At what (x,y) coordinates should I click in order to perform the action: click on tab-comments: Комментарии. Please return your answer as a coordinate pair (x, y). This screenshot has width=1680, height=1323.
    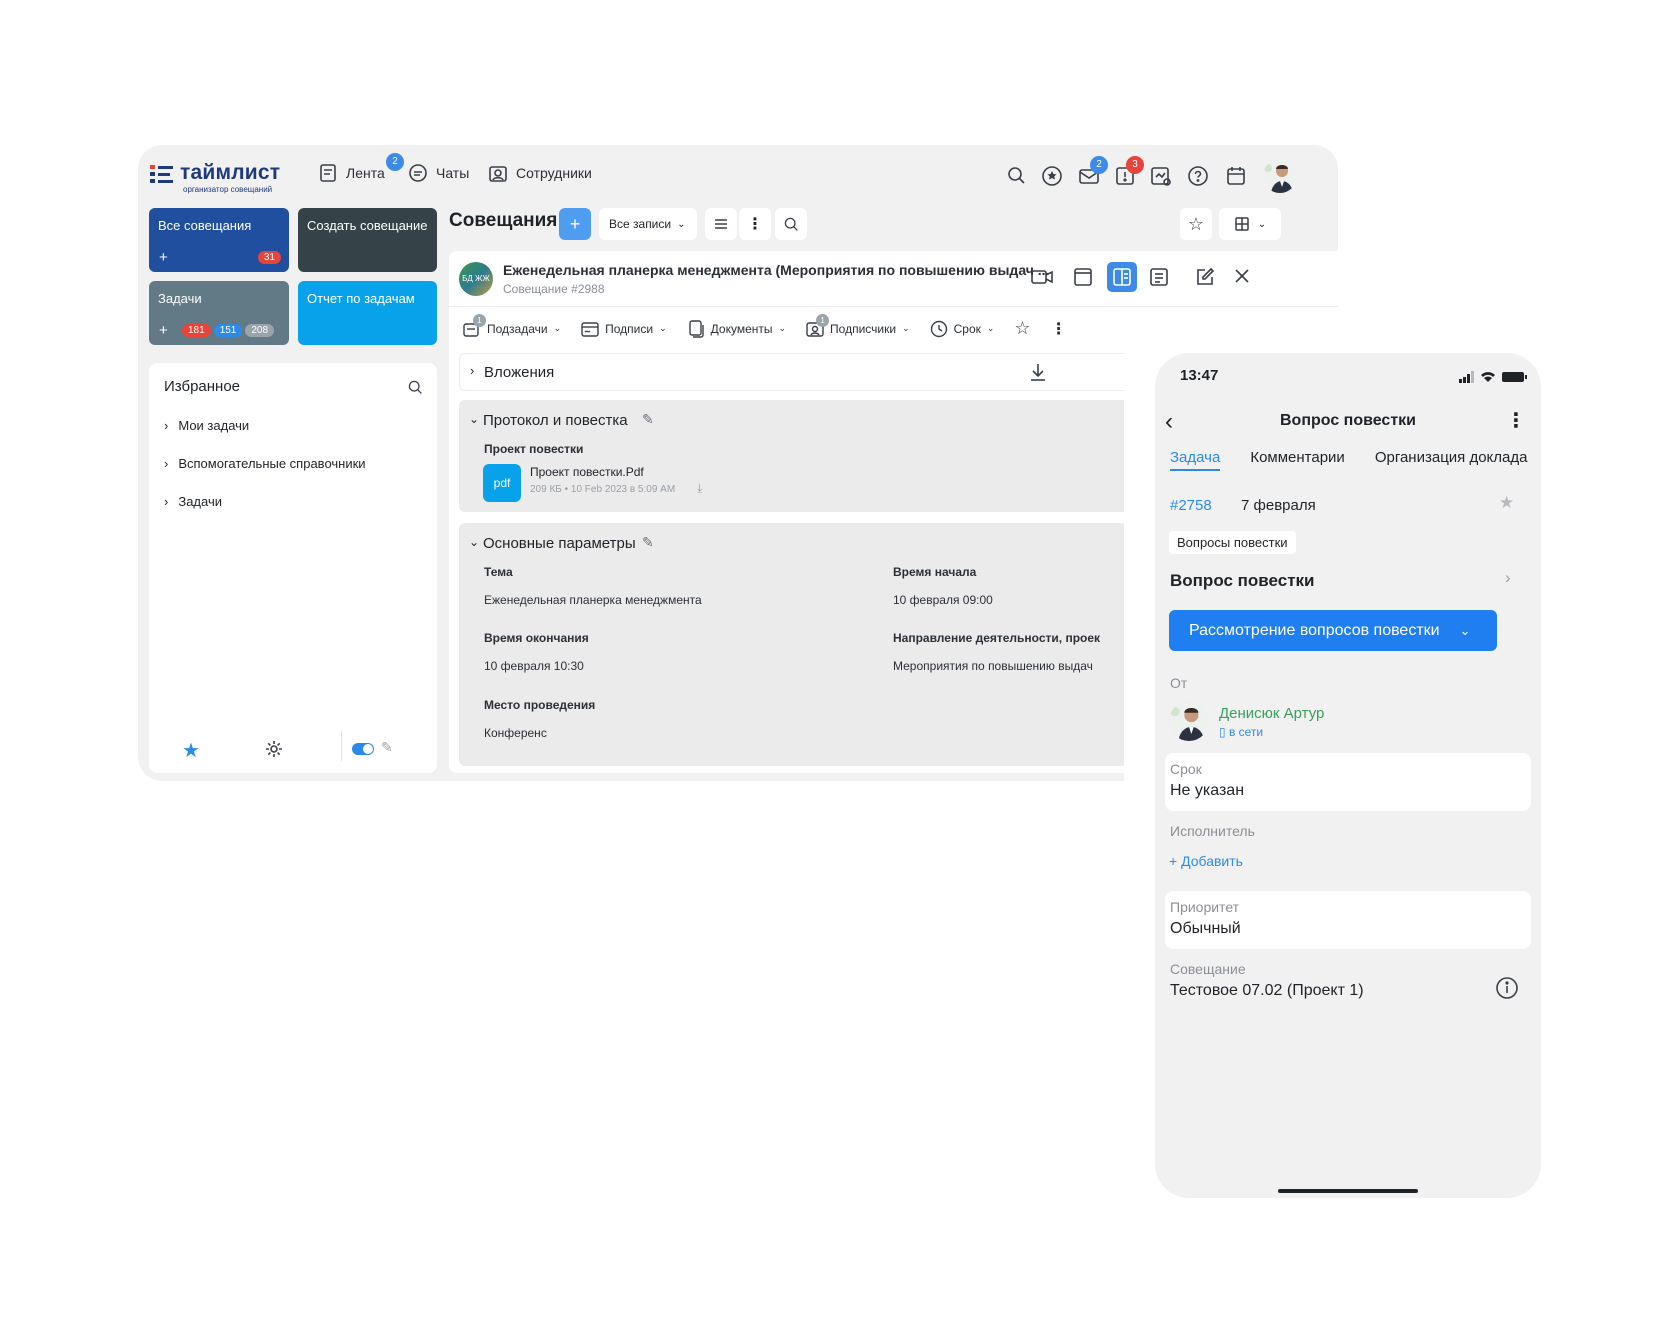
    Looking at the image, I should click on (1297, 460).